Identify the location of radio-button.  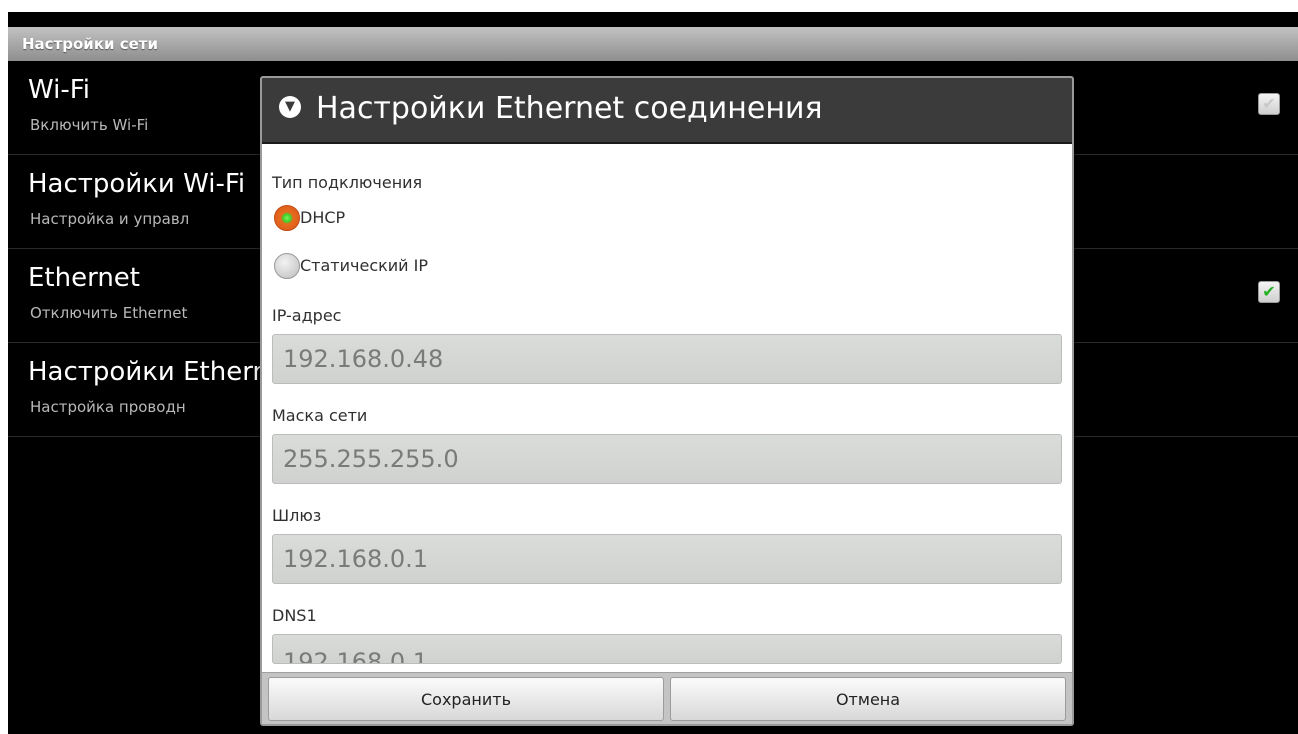
(287, 266).